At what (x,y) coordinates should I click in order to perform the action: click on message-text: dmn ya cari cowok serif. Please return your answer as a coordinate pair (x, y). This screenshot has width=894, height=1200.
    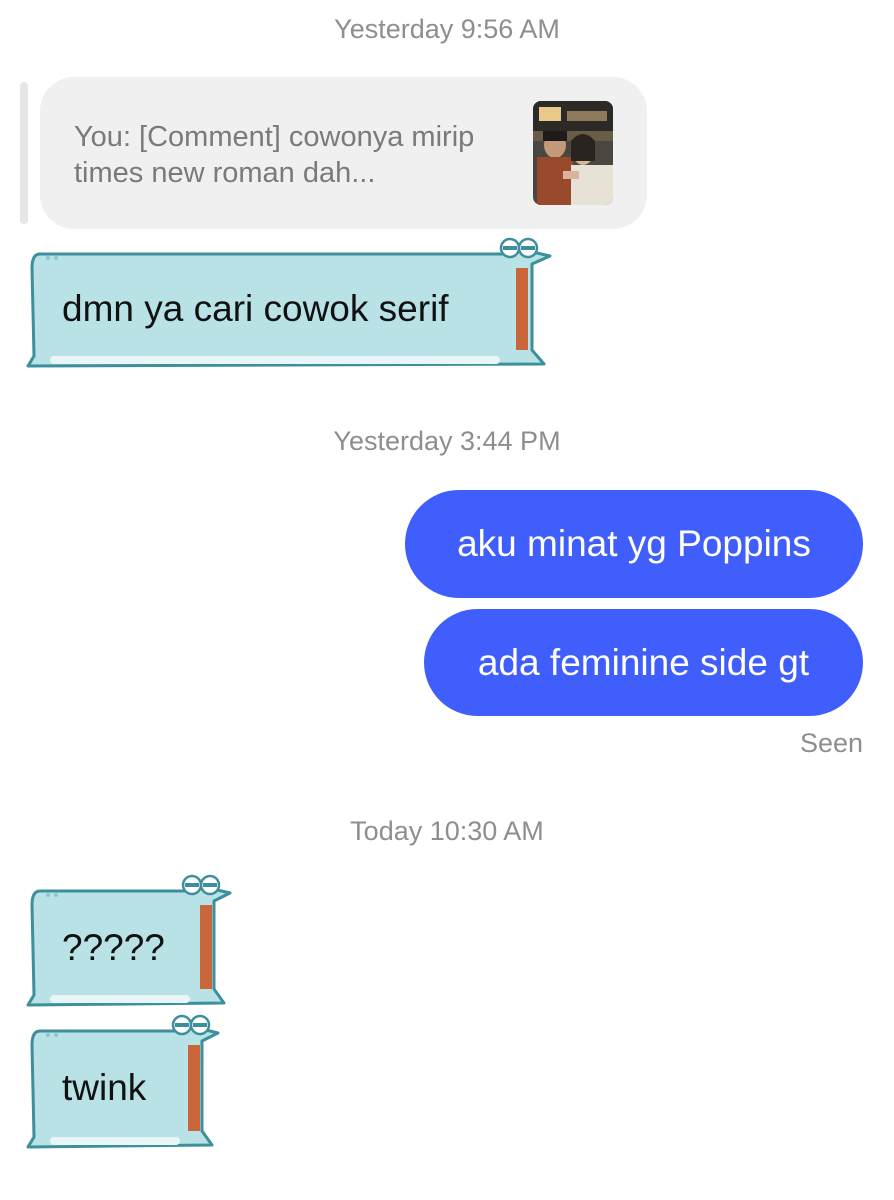
    Looking at the image, I should click on (255, 308).